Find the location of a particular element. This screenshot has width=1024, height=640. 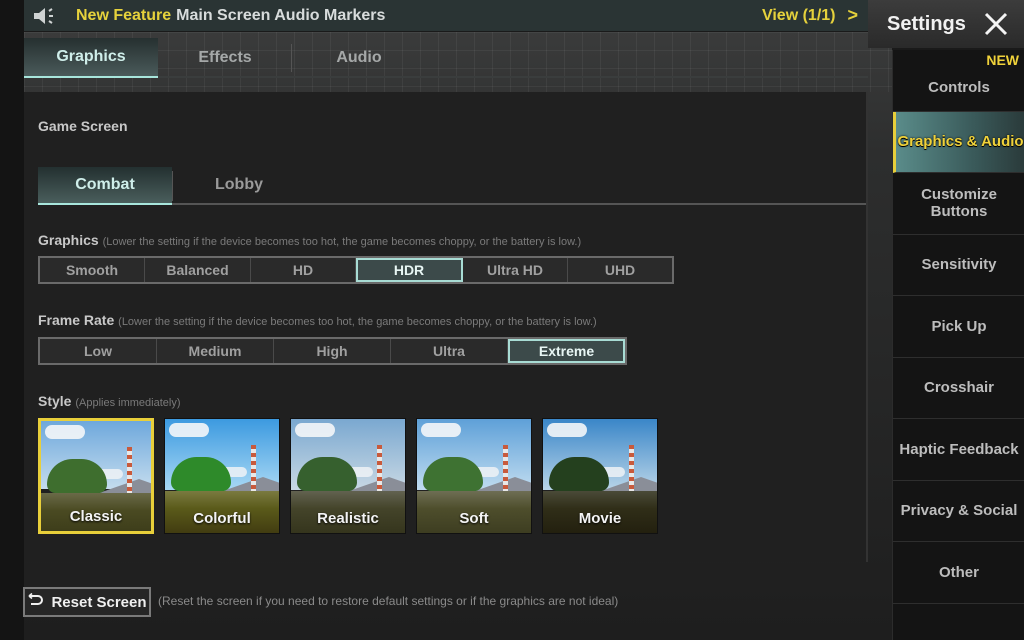

tab-label: Effects is located at coordinates (225, 57).